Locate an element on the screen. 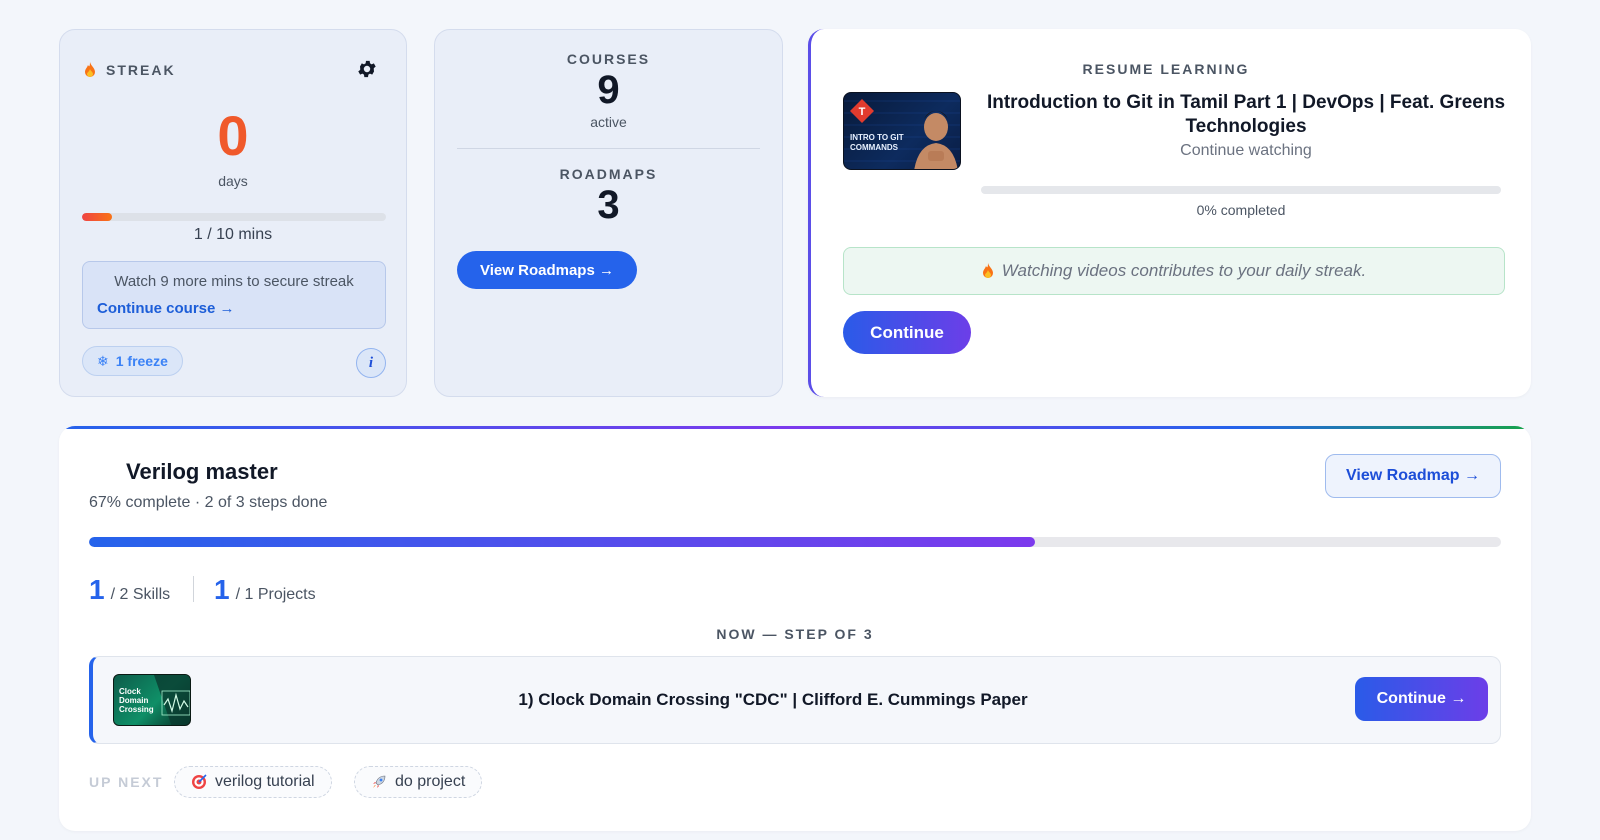 This screenshot has height=840, width=1600. streak-progress-fill is located at coordinates (97, 217).